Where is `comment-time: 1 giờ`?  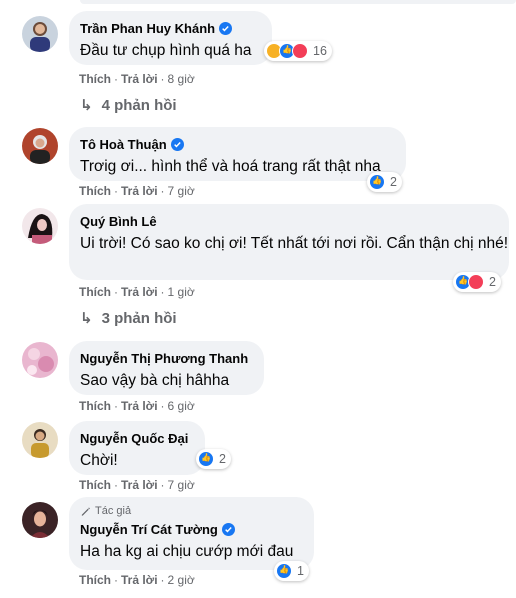
comment-time: 1 giờ is located at coordinates (181, 292).